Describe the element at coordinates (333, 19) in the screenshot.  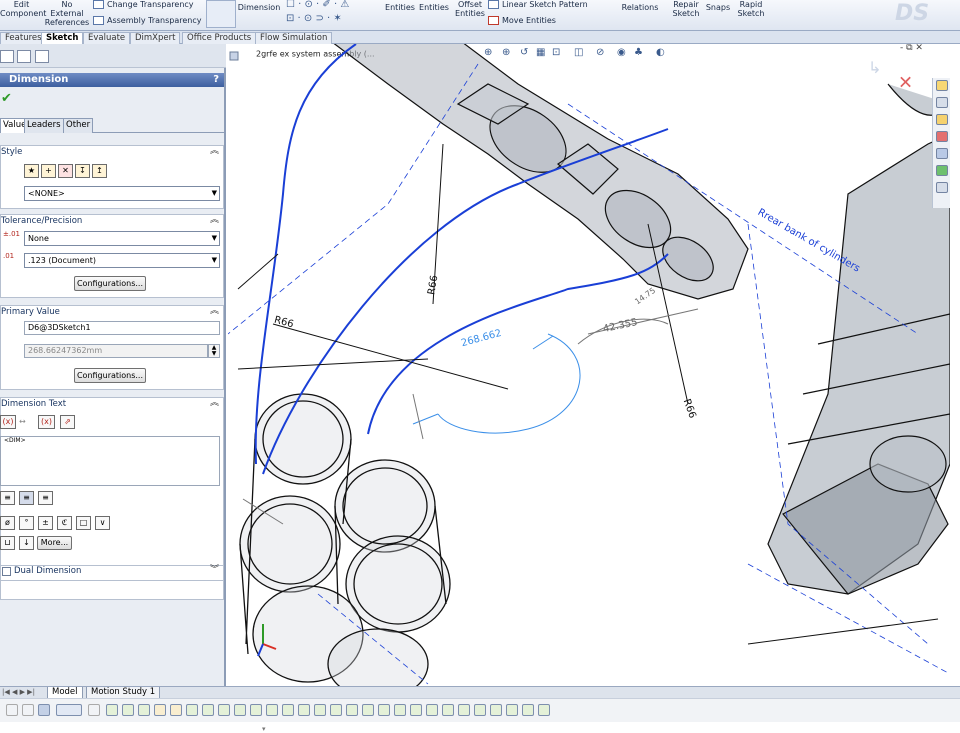
I see `sketch-shape-icons: ⊡ · ⊙ ⊃ · ✶` at that location.